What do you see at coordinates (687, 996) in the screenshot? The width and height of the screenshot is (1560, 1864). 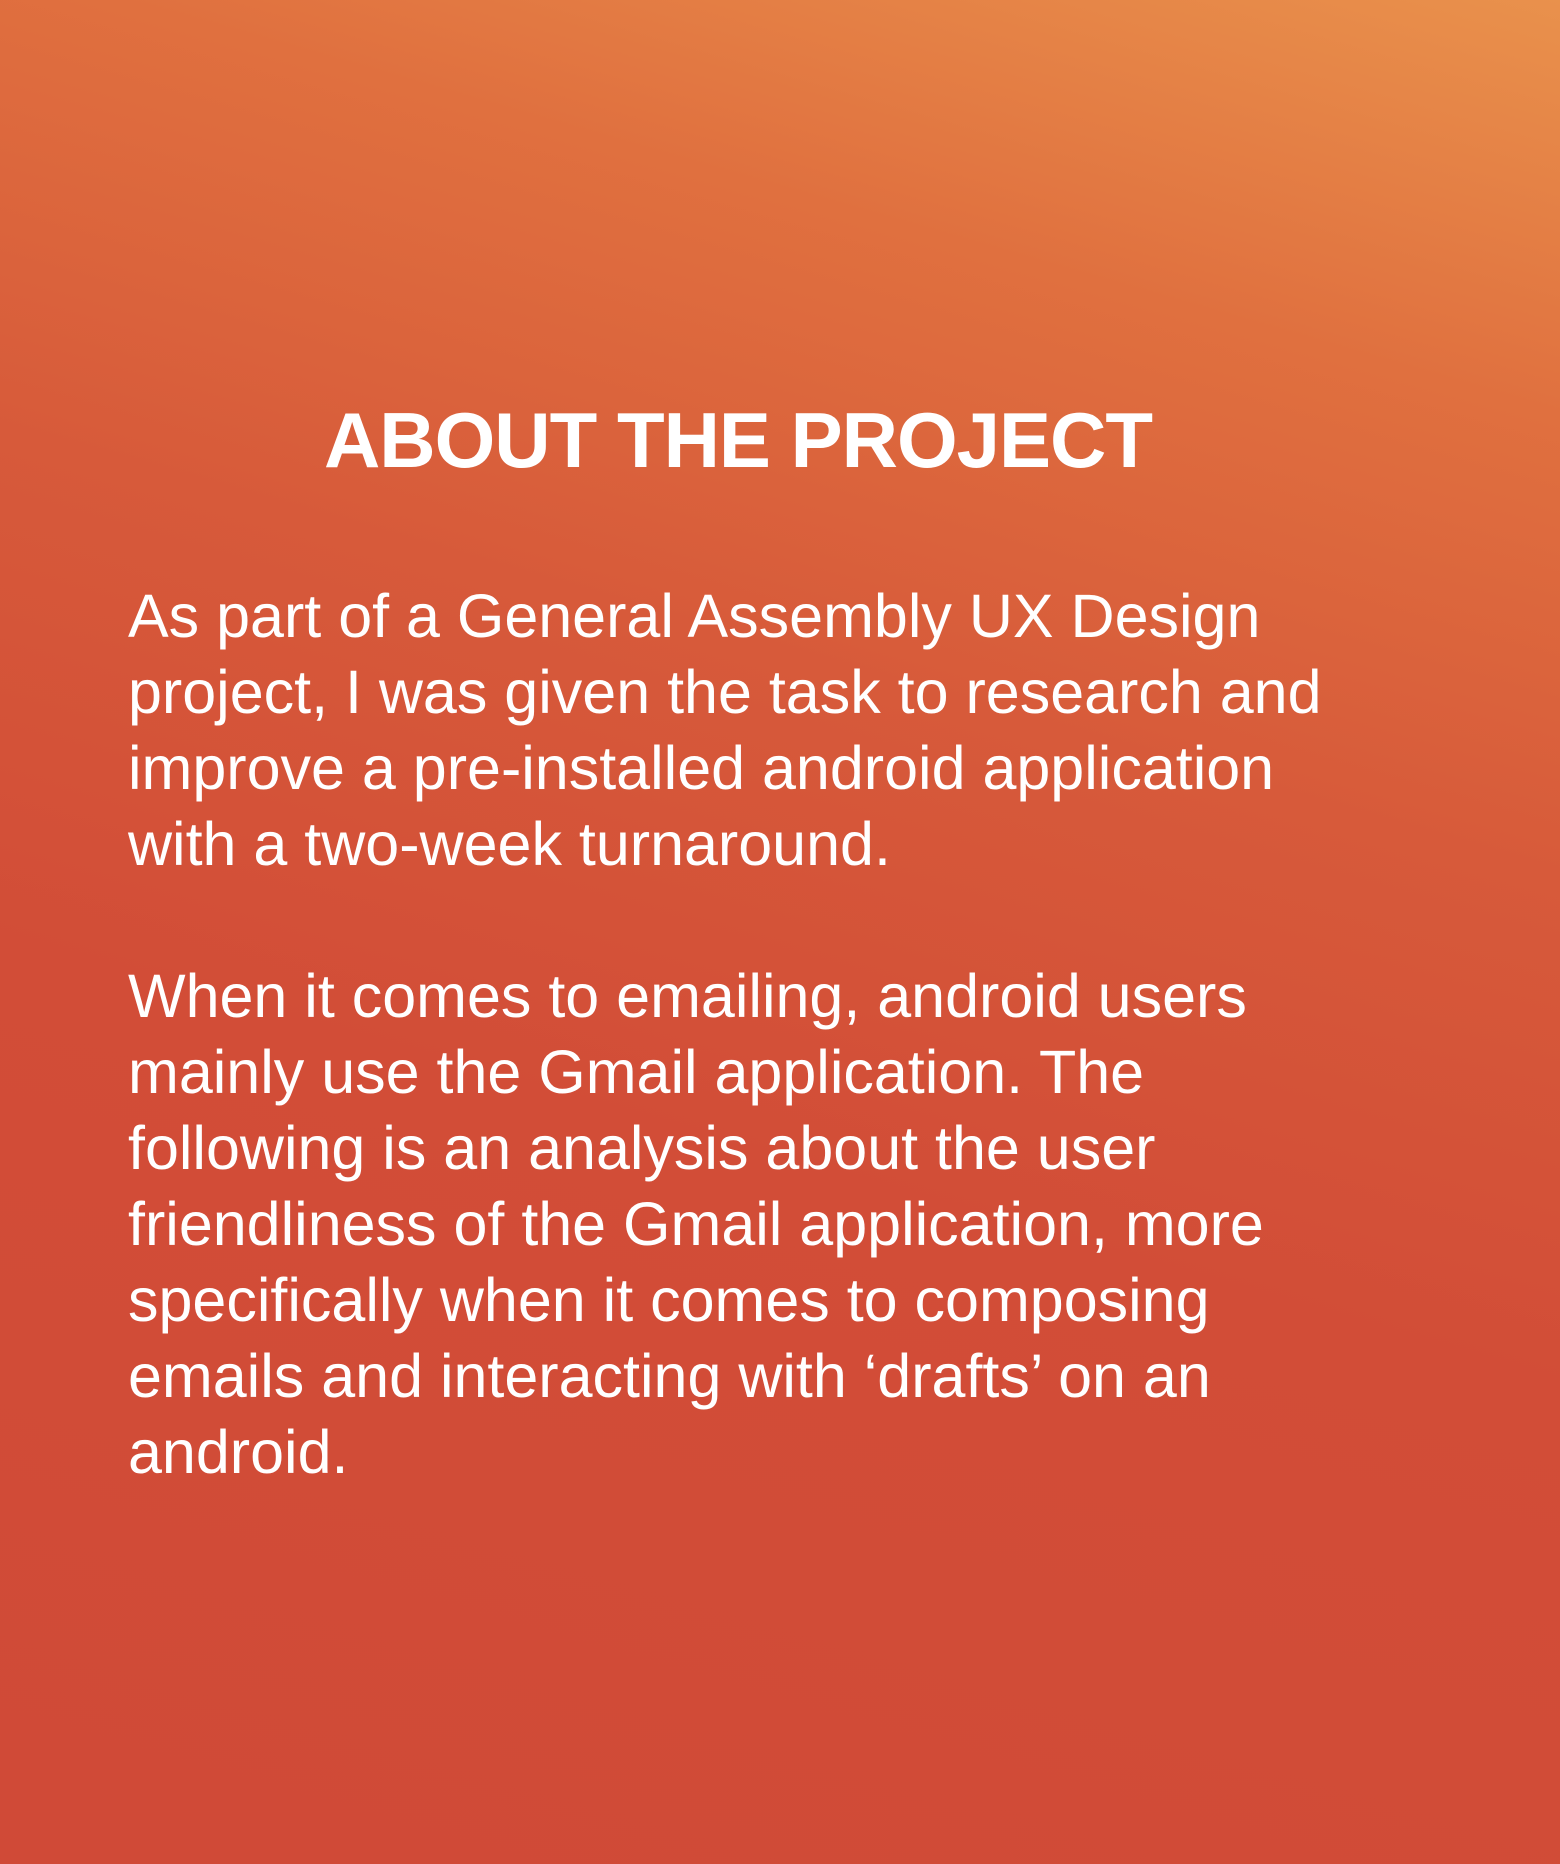 I see `analysis-line: When it comes to emailing, android users` at bounding box center [687, 996].